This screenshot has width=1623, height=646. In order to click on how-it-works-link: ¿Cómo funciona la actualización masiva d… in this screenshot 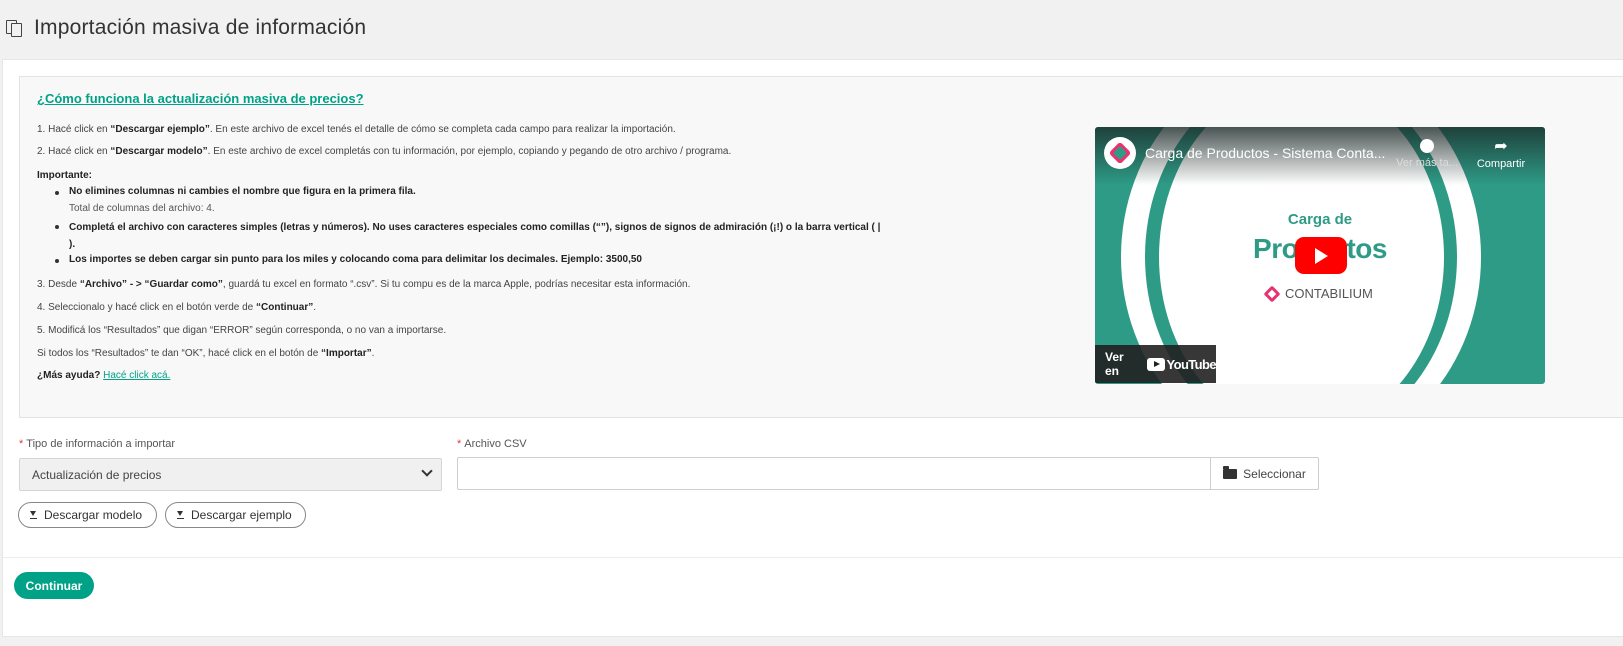, I will do `click(200, 98)`.